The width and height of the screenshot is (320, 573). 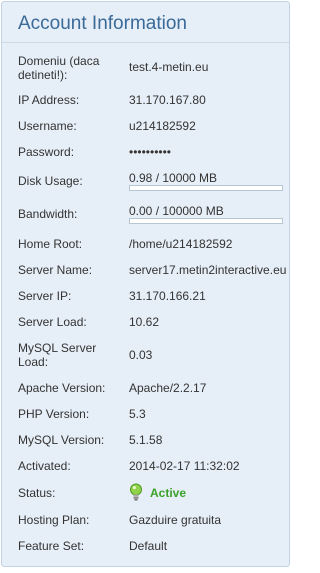 I want to click on home-root-value: /home/u214182592, so click(x=181, y=244).